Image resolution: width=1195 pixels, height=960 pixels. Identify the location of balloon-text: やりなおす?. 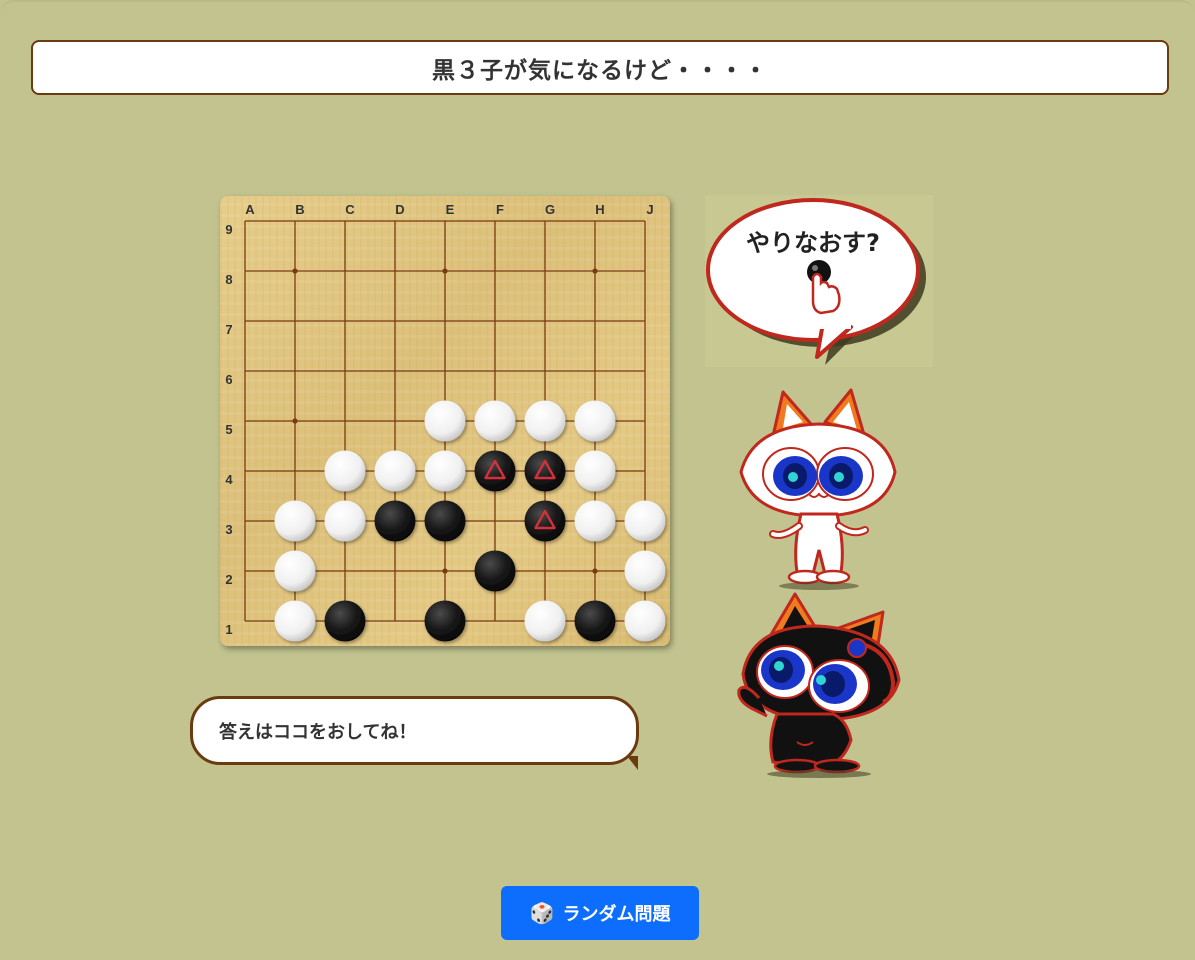
(813, 243).